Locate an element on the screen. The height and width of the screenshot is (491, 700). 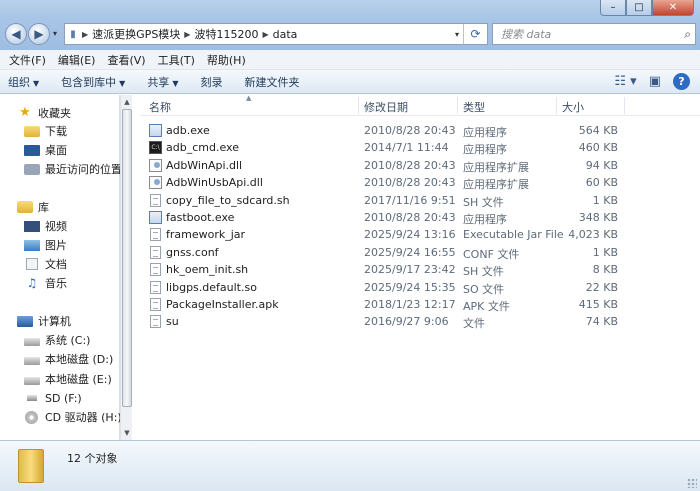
file-row: fastboot.exe 2010/8/28 20:43 应用程序 348 KB is located at coordinates (420, 217).